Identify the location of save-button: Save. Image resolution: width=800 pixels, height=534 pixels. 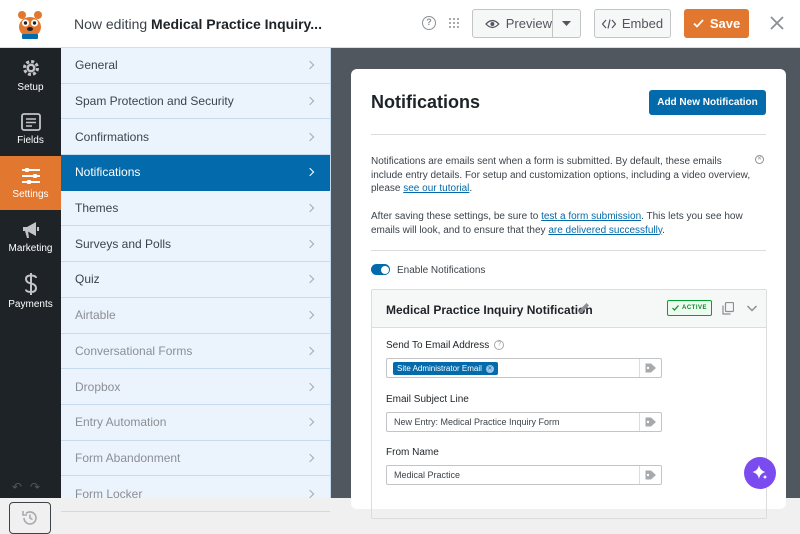
(716, 23).